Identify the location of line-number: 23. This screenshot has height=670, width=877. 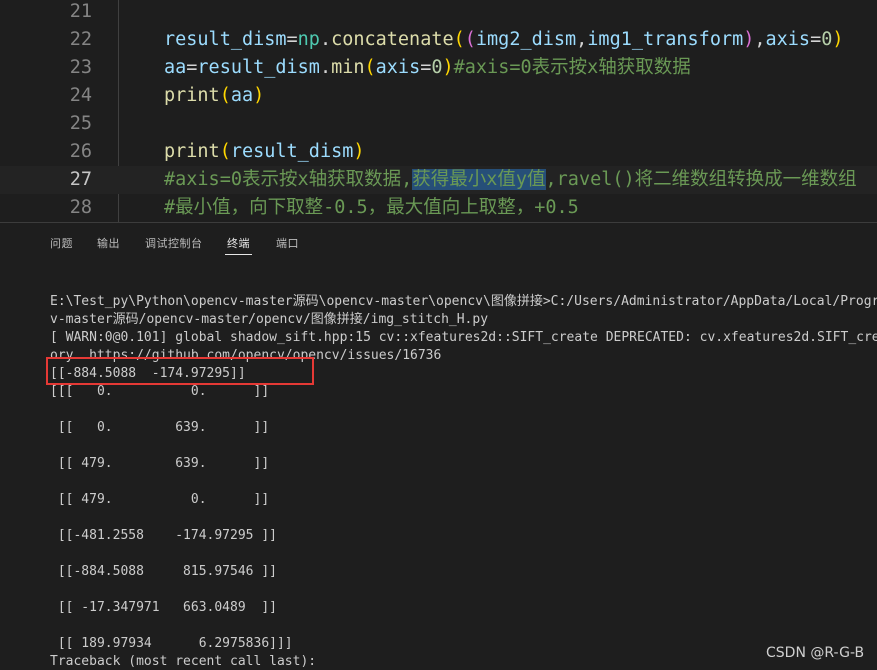
(80, 67).